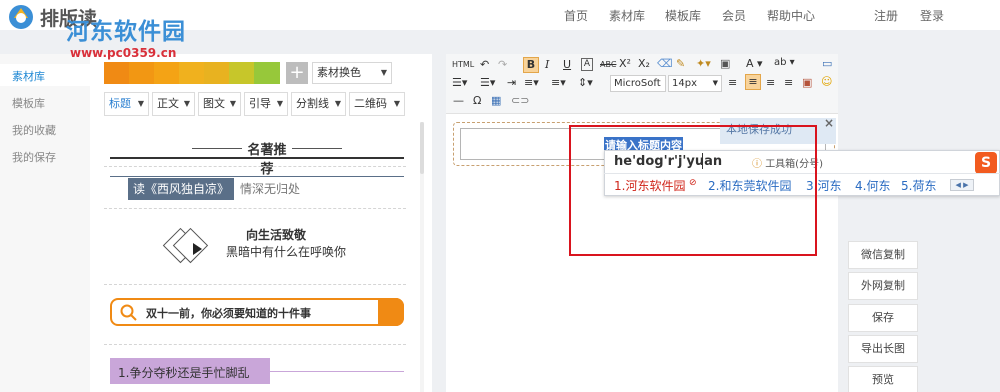  What do you see at coordinates (665, 63) in the screenshot?
I see `eraser-icon: ⌫` at bounding box center [665, 63].